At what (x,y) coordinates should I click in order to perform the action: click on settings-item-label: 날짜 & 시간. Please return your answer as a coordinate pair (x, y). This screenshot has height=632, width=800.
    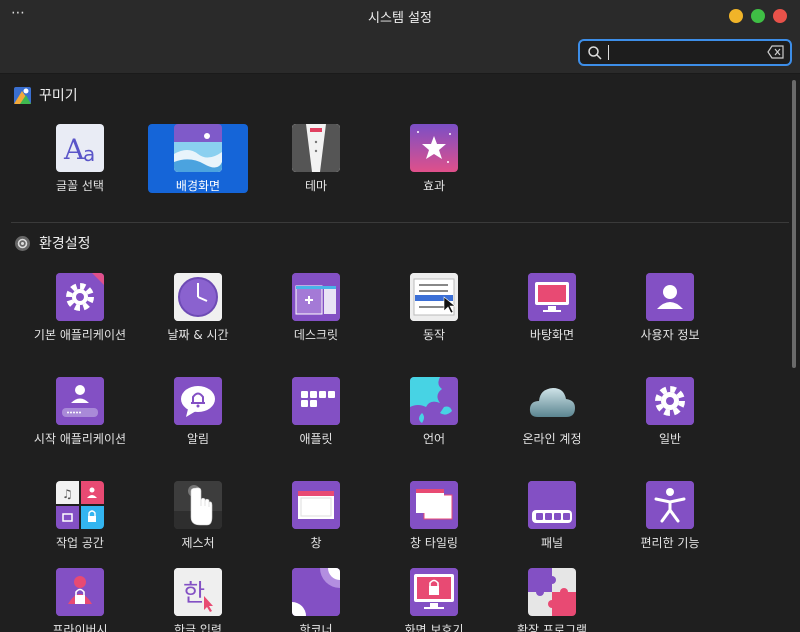
    Looking at the image, I should click on (198, 335).